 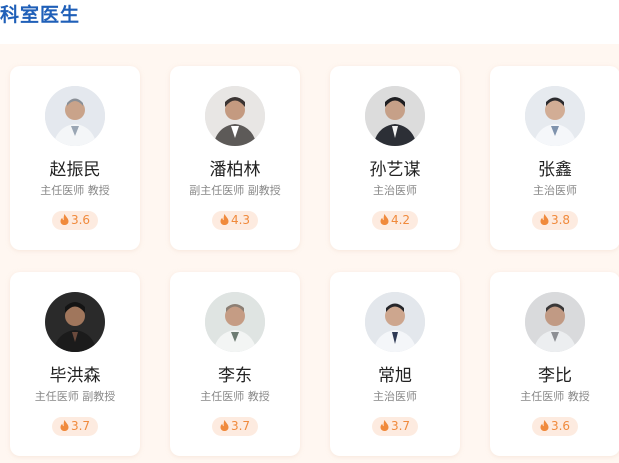 What do you see at coordinates (235, 170) in the screenshot?
I see `doctor-name: 潘柏林` at bounding box center [235, 170].